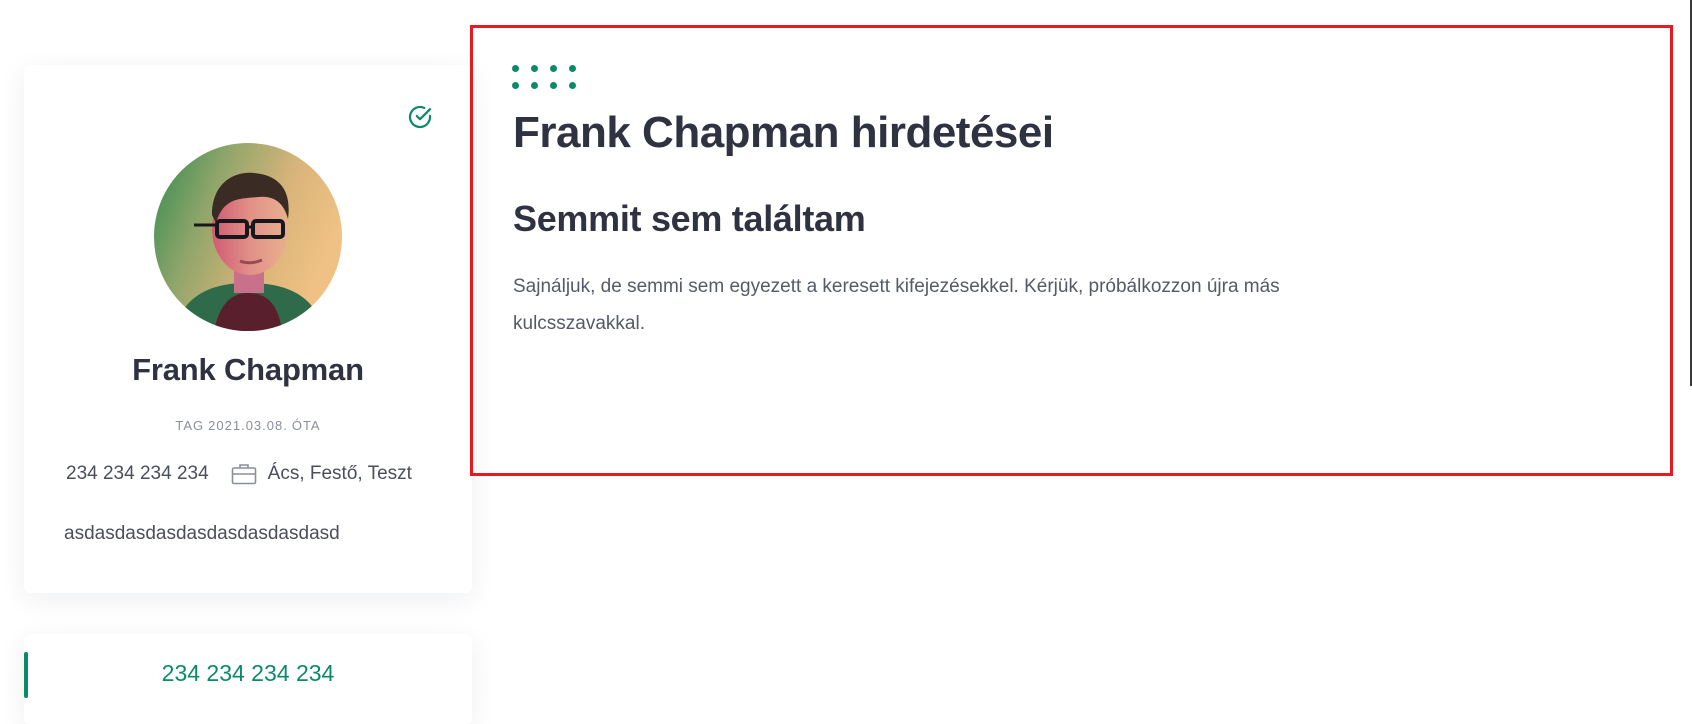 This screenshot has height=724, width=1692. Describe the element at coordinates (689, 218) in the screenshot. I see `empty-state-title: Semmit sem találtam` at that location.